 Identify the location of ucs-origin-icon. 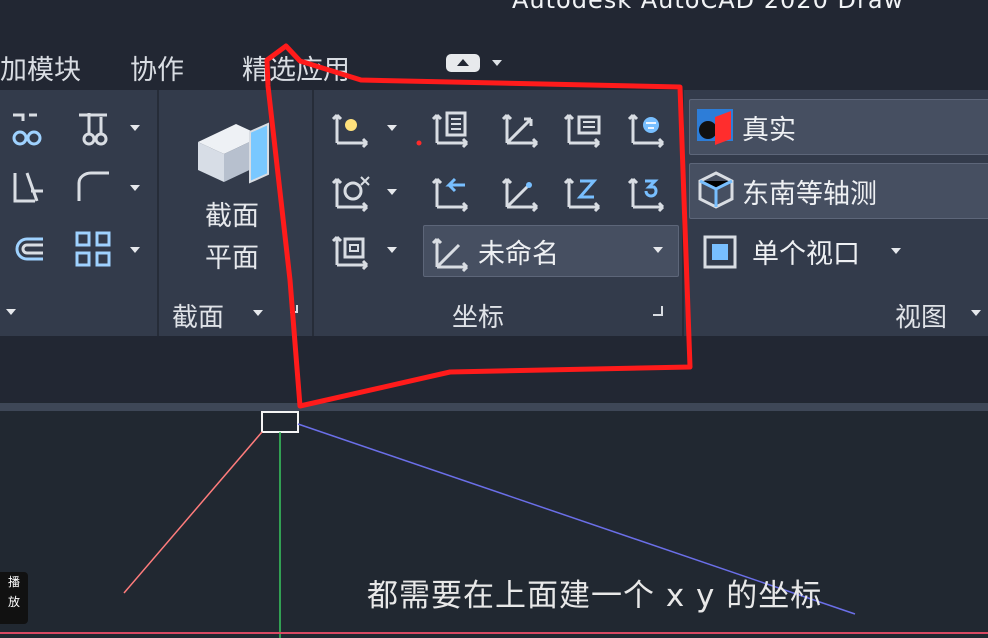
(352, 192).